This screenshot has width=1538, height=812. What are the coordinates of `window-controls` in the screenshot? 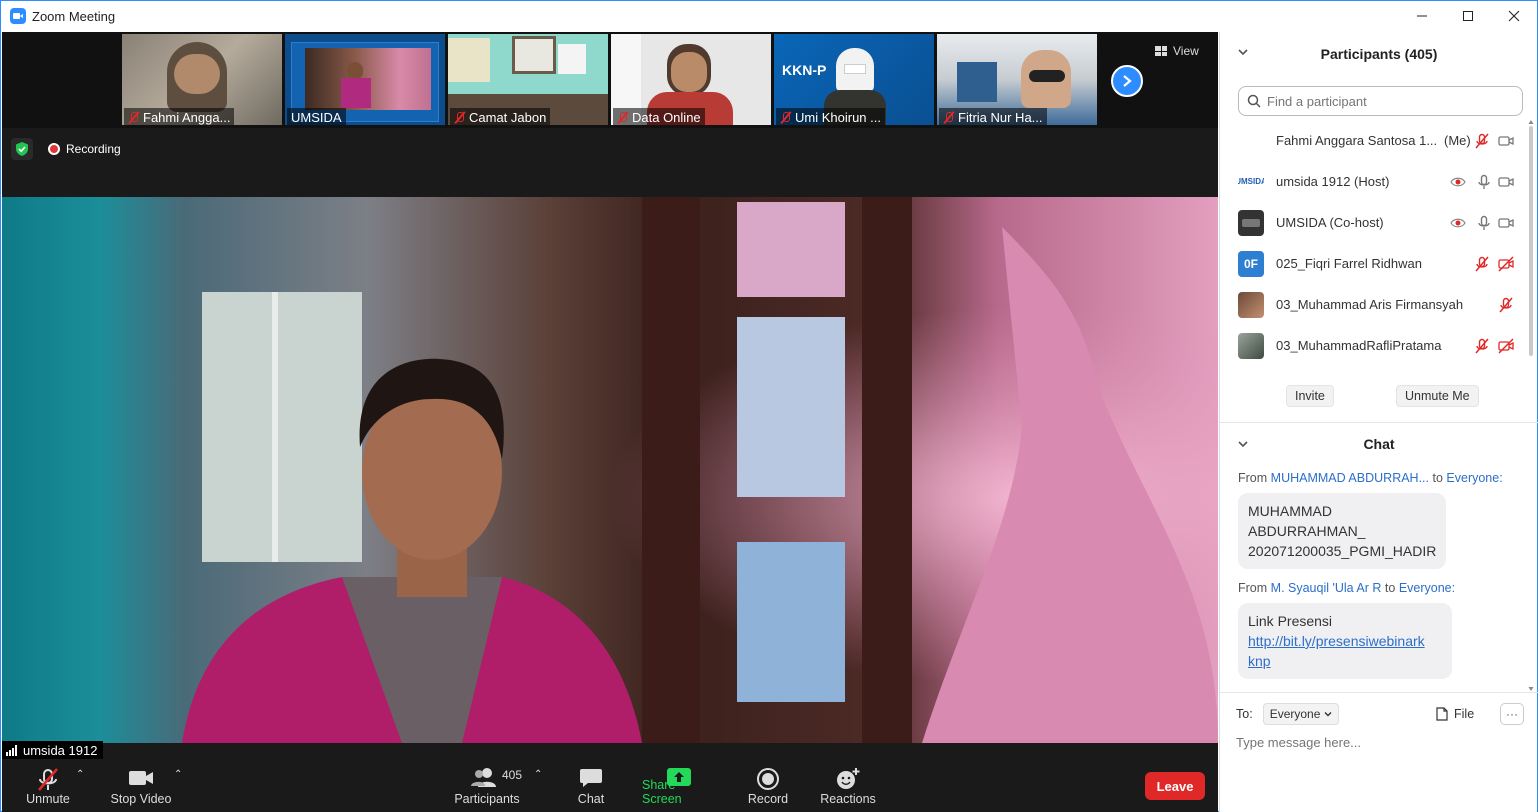 It's located at (1468, 16).